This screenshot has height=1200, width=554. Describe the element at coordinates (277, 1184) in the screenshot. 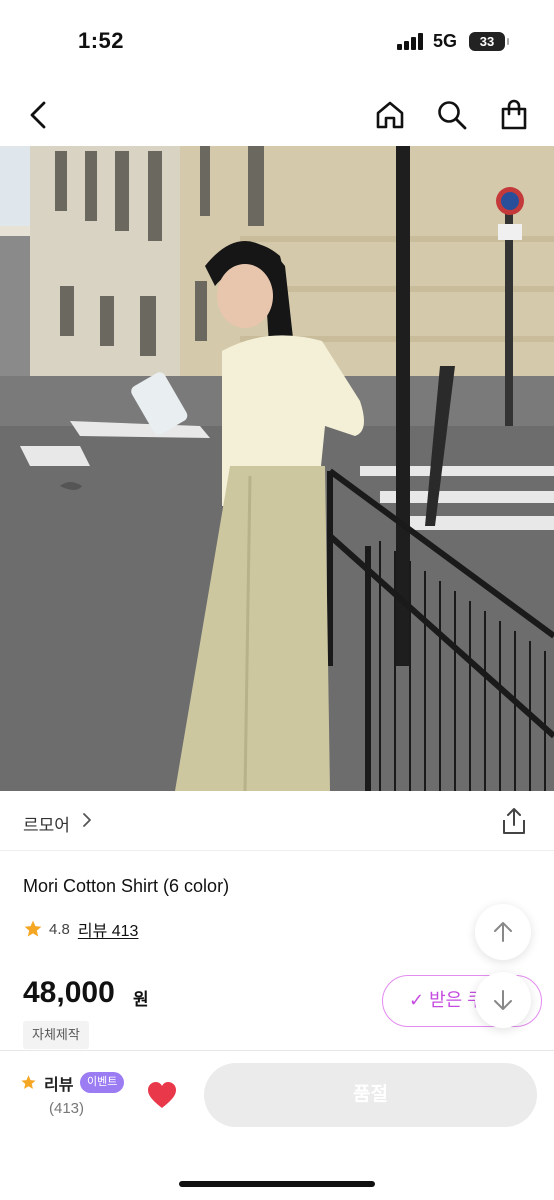

I see `home-indicator` at that location.